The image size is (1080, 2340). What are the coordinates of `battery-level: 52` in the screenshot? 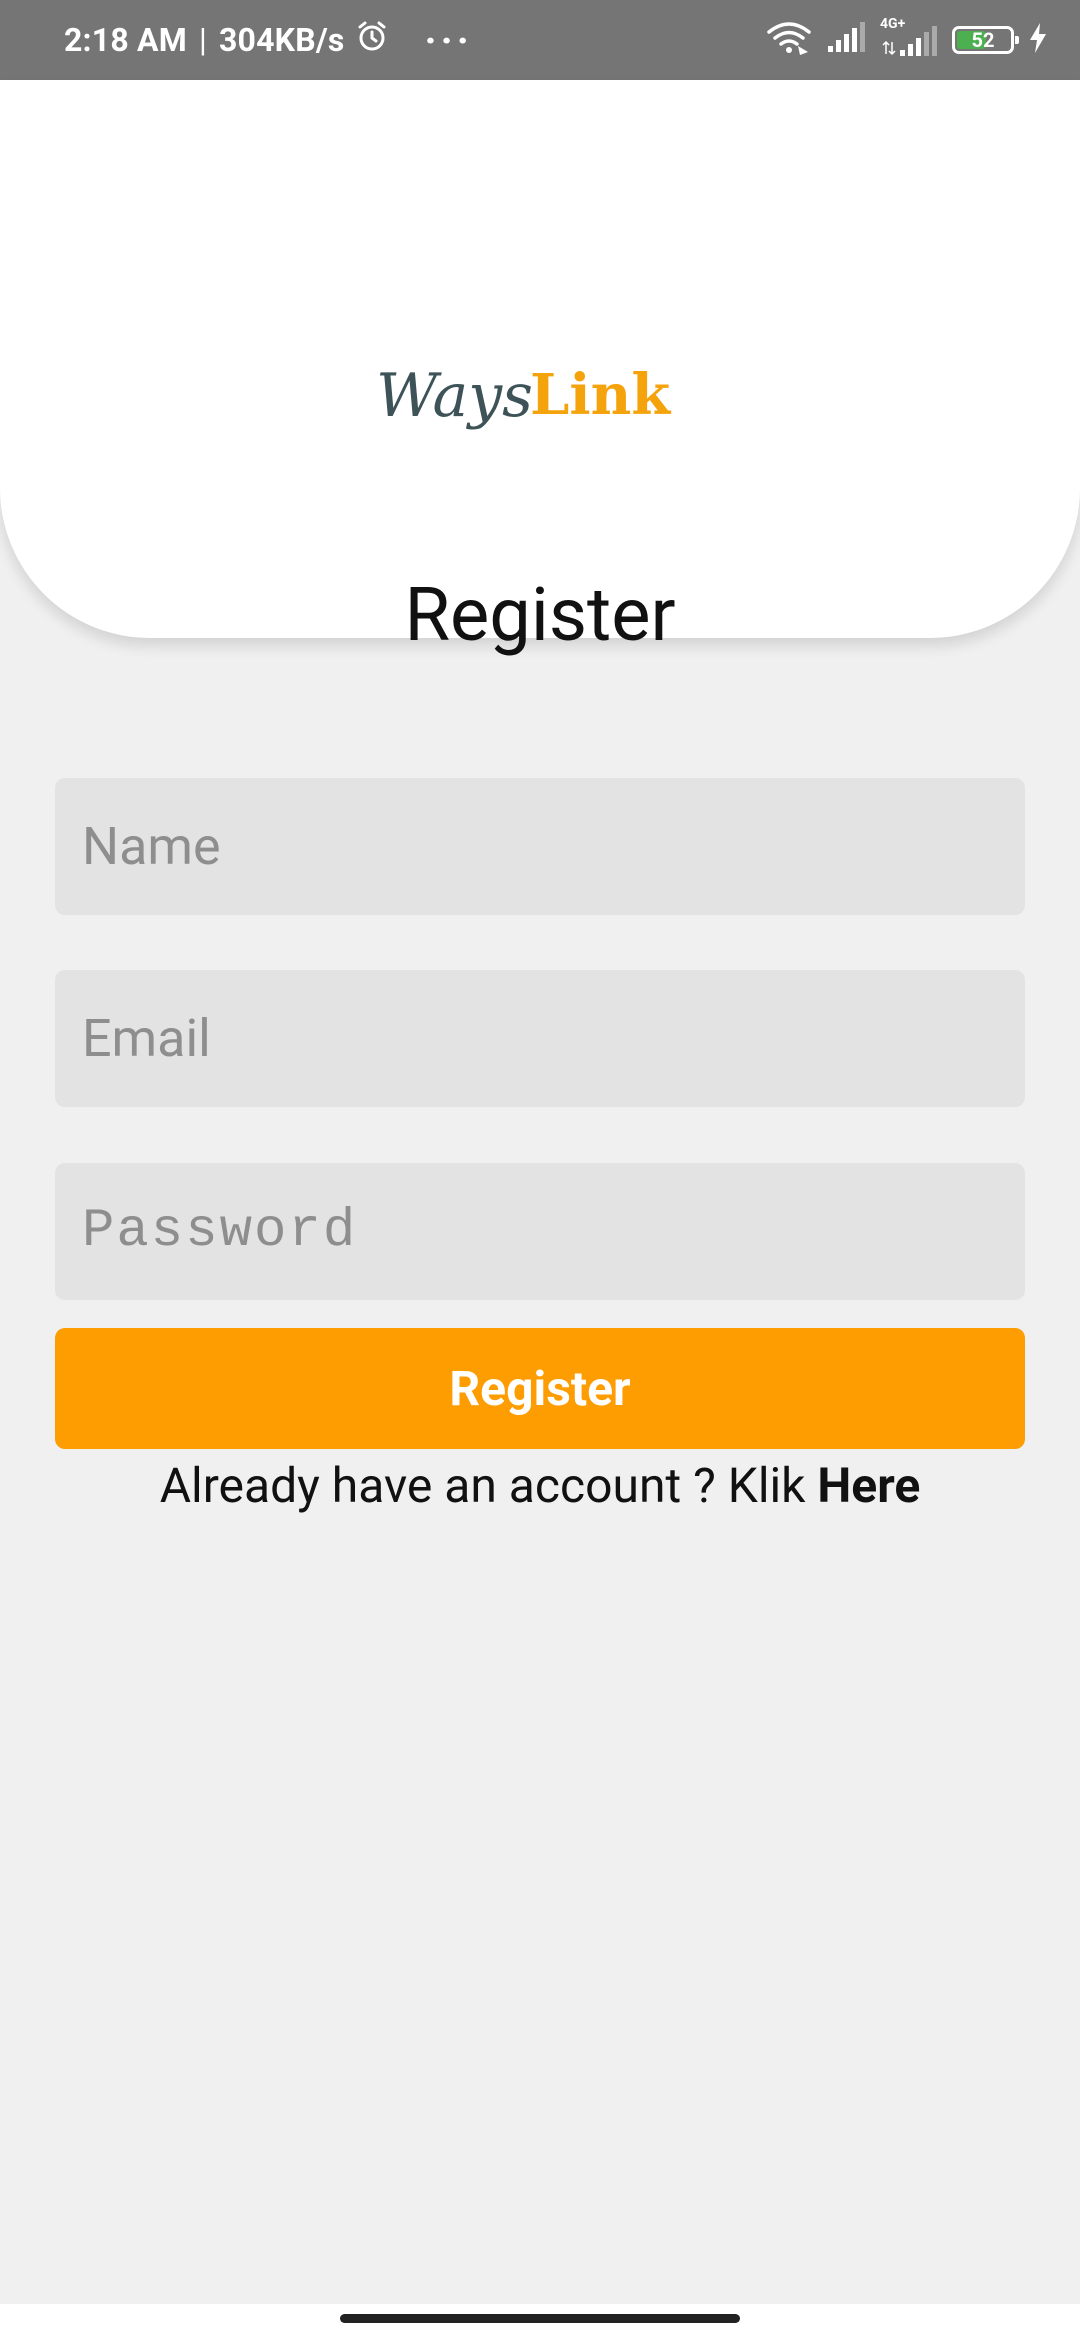 It's located at (983, 40).